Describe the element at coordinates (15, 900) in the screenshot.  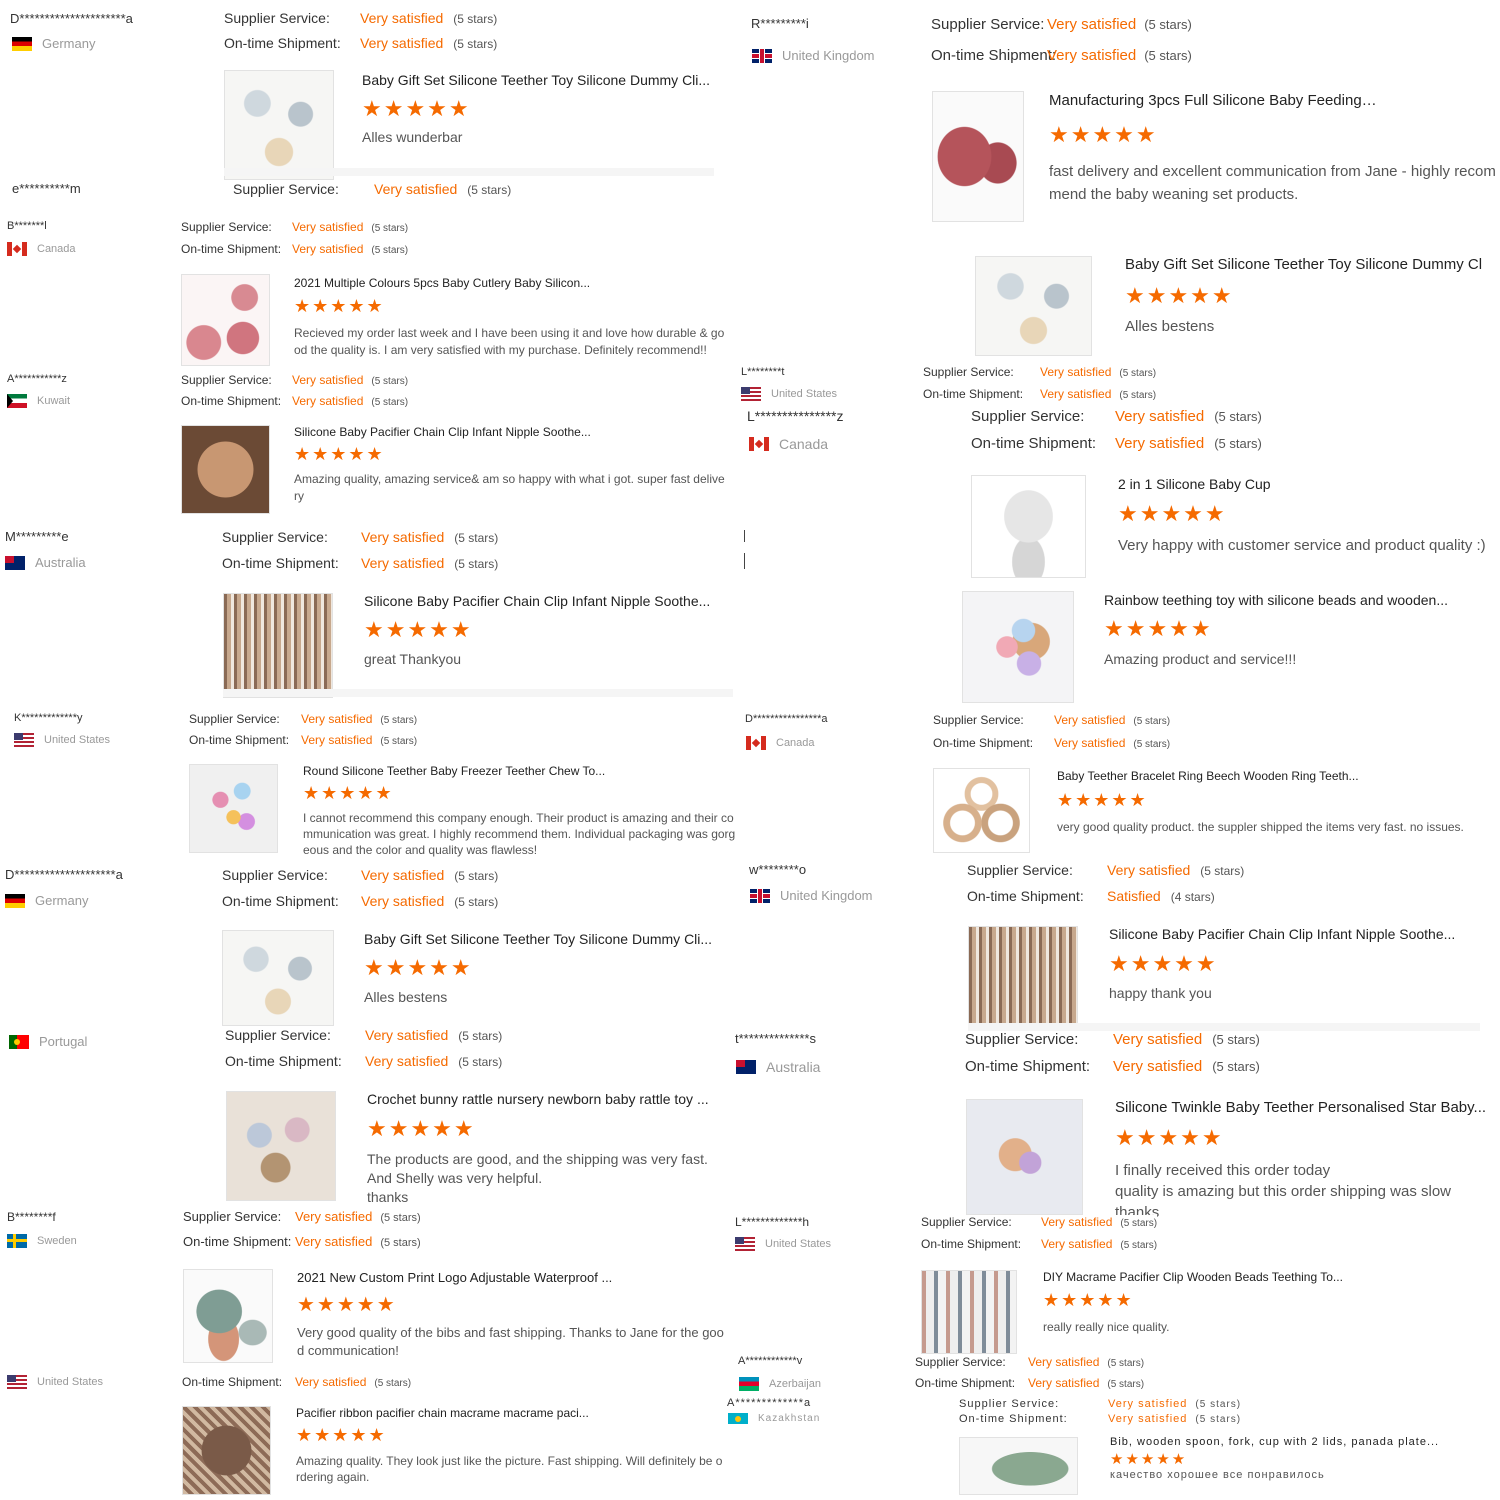
I see `germany-flag-icon` at that location.